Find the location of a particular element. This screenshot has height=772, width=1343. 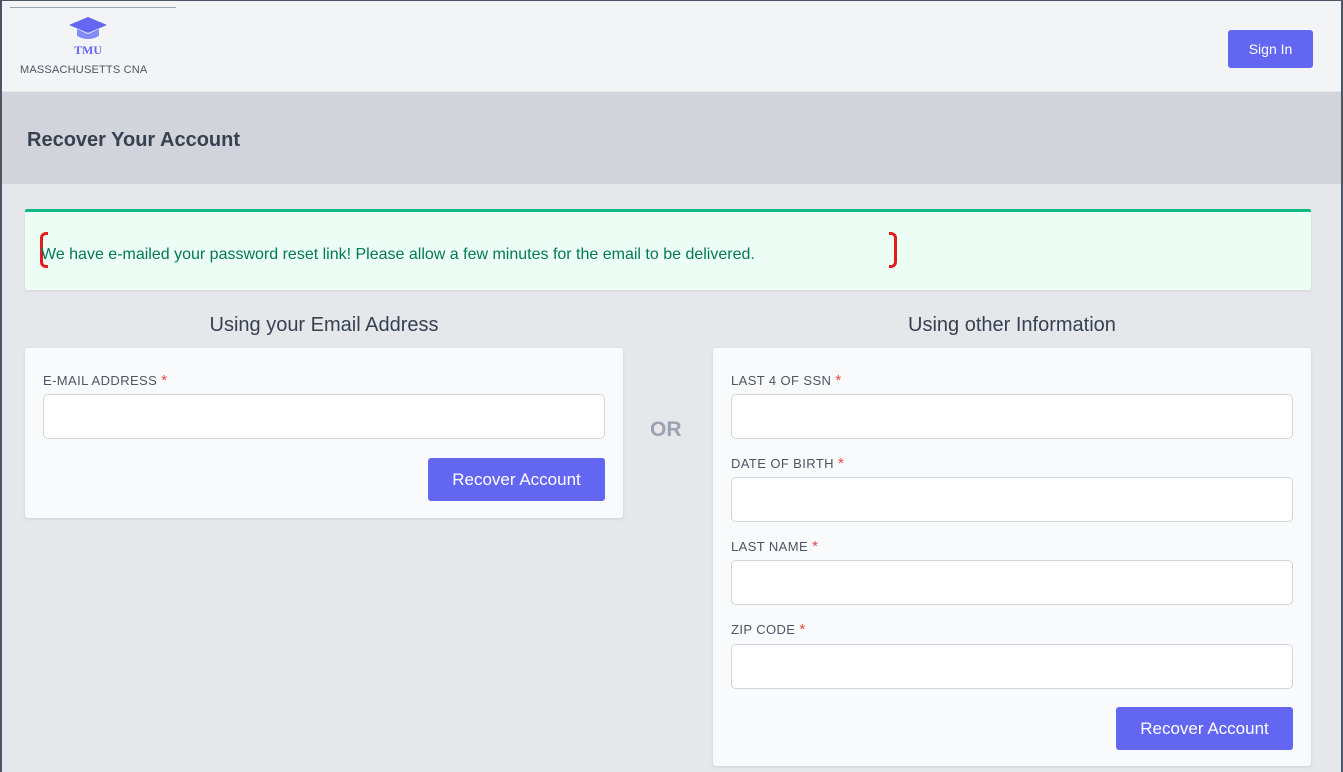

last-name-label-text: LAST NAME is located at coordinates (770, 546).